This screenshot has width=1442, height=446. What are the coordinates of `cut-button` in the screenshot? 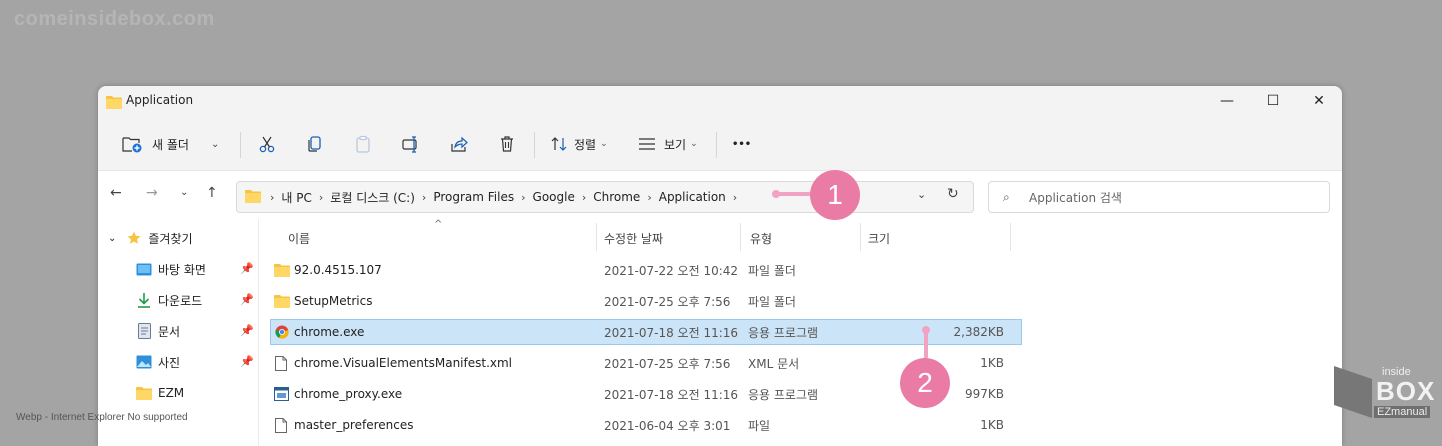 It's located at (267, 144).